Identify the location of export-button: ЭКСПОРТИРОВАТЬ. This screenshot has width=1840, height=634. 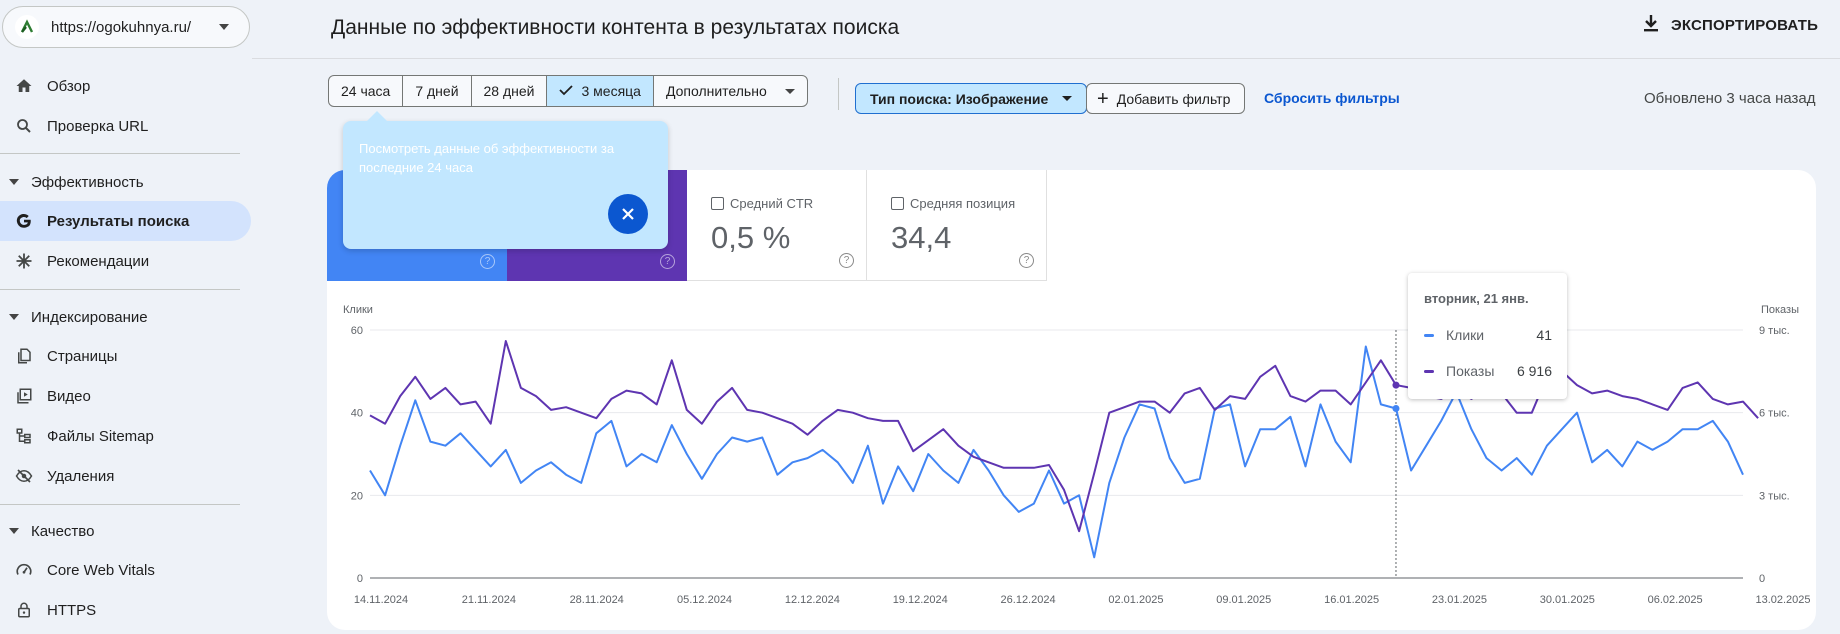
(1730, 25).